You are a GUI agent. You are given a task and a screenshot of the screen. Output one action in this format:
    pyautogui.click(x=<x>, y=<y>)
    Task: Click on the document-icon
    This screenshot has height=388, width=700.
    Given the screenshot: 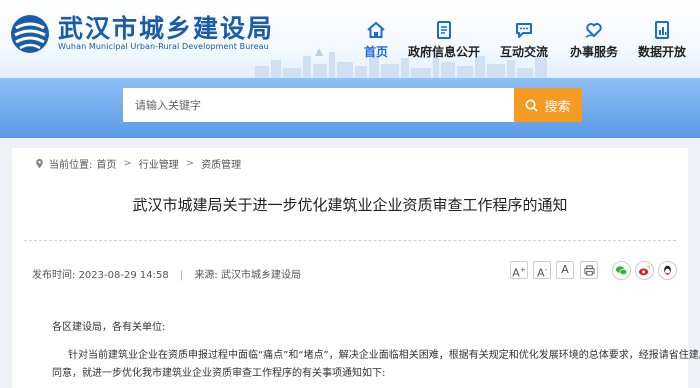 What is the action you would take?
    pyautogui.click(x=444, y=30)
    